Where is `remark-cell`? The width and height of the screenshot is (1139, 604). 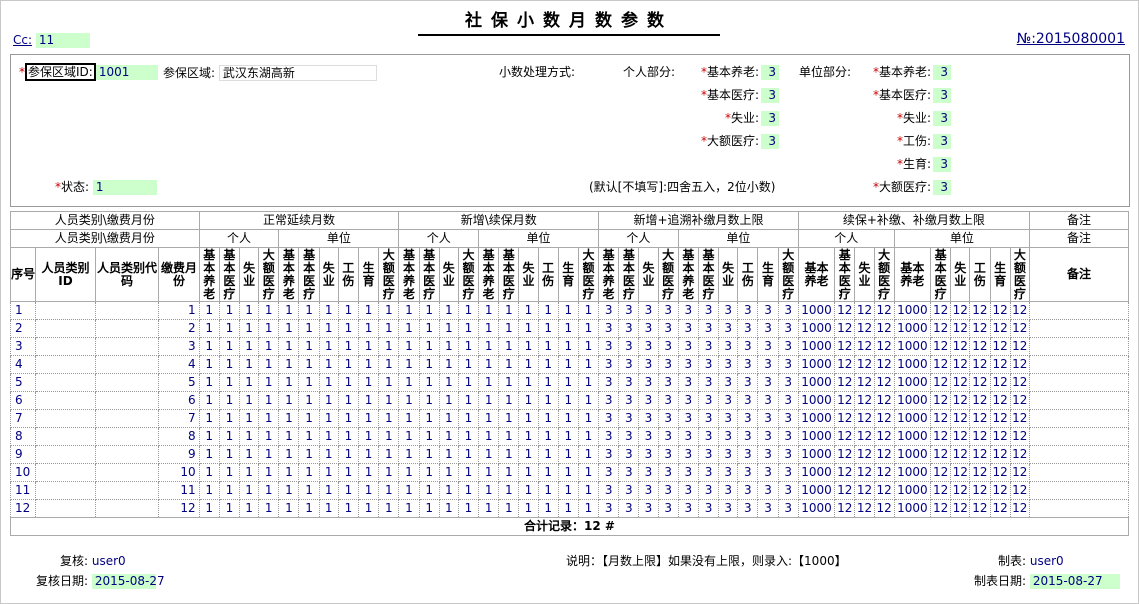
remark-cell is located at coordinates (1079, 400).